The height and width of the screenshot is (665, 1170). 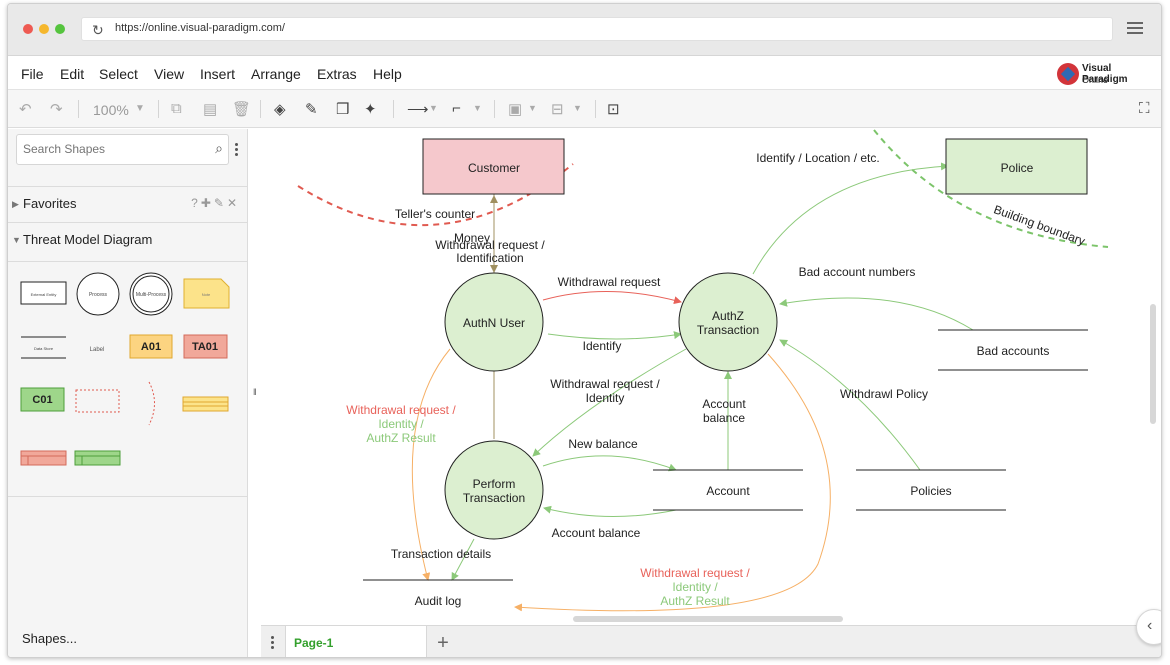 What do you see at coordinates (15, 204) in the screenshot?
I see `chevron-right-icon: ▶` at bounding box center [15, 204].